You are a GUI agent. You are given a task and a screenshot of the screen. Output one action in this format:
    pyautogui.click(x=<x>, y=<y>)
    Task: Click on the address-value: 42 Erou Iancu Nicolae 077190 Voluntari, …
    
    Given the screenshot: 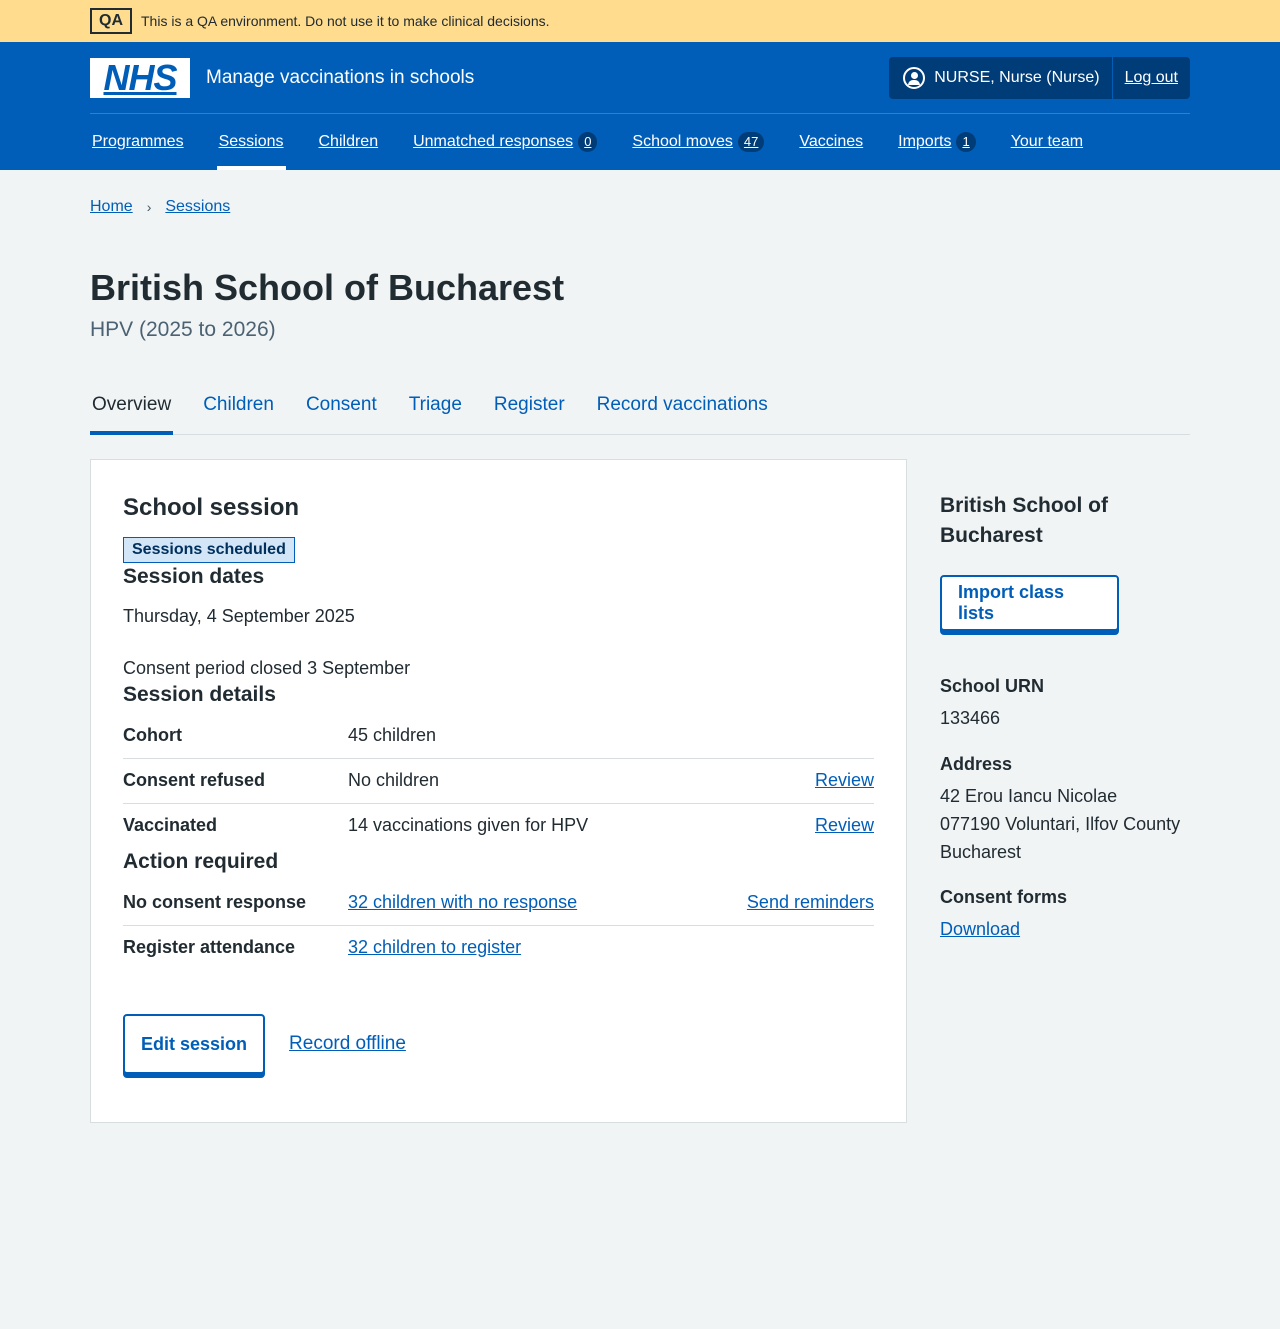 What is the action you would take?
    pyautogui.click(x=1065, y=824)
    